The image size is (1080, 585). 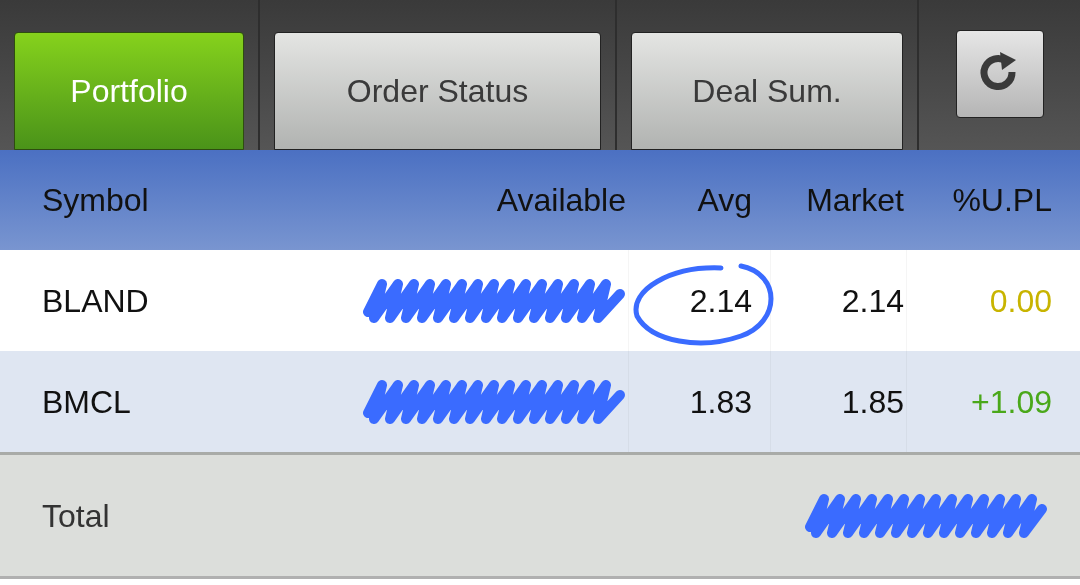 What do you see at coordinates (720, 402) in the screenshot?
I see `table-cell-text: 1.83` at bounding box center [720, 402].